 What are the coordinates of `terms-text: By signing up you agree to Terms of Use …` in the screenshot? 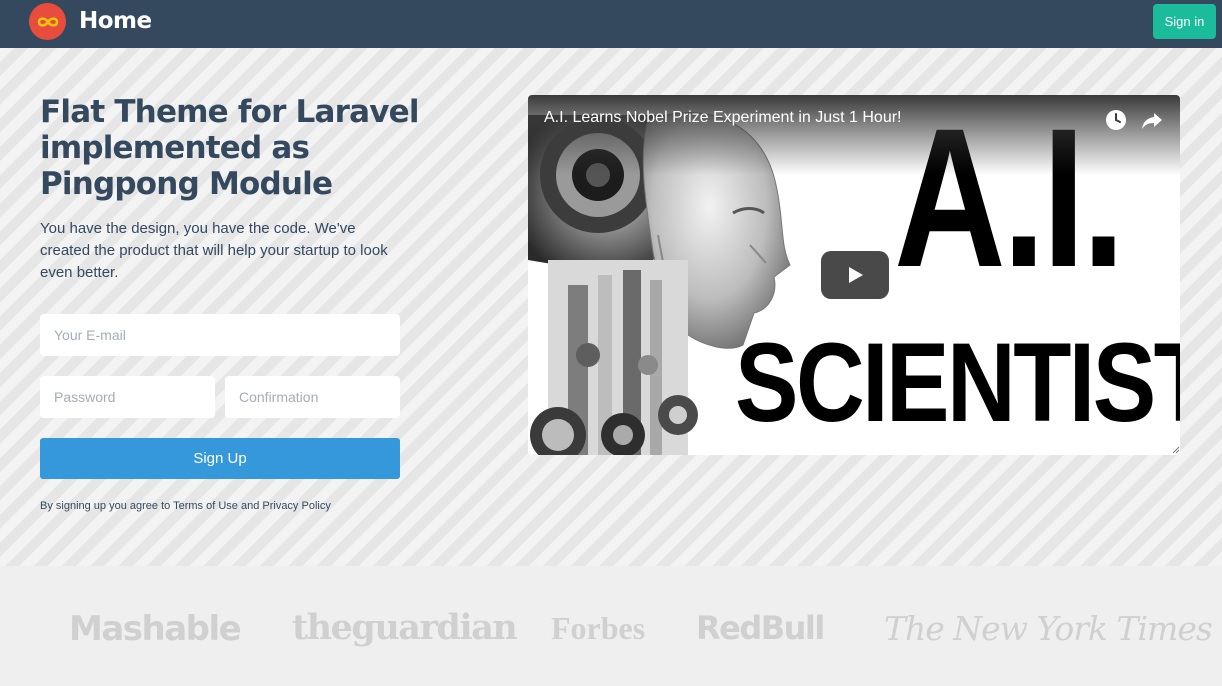 It's located at (185, 506).